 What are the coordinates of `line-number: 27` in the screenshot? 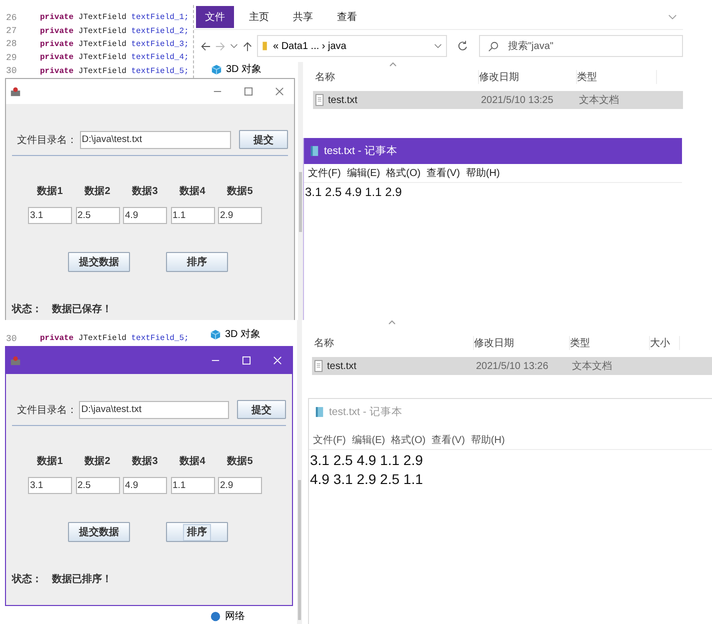 It's located at (11, 31).